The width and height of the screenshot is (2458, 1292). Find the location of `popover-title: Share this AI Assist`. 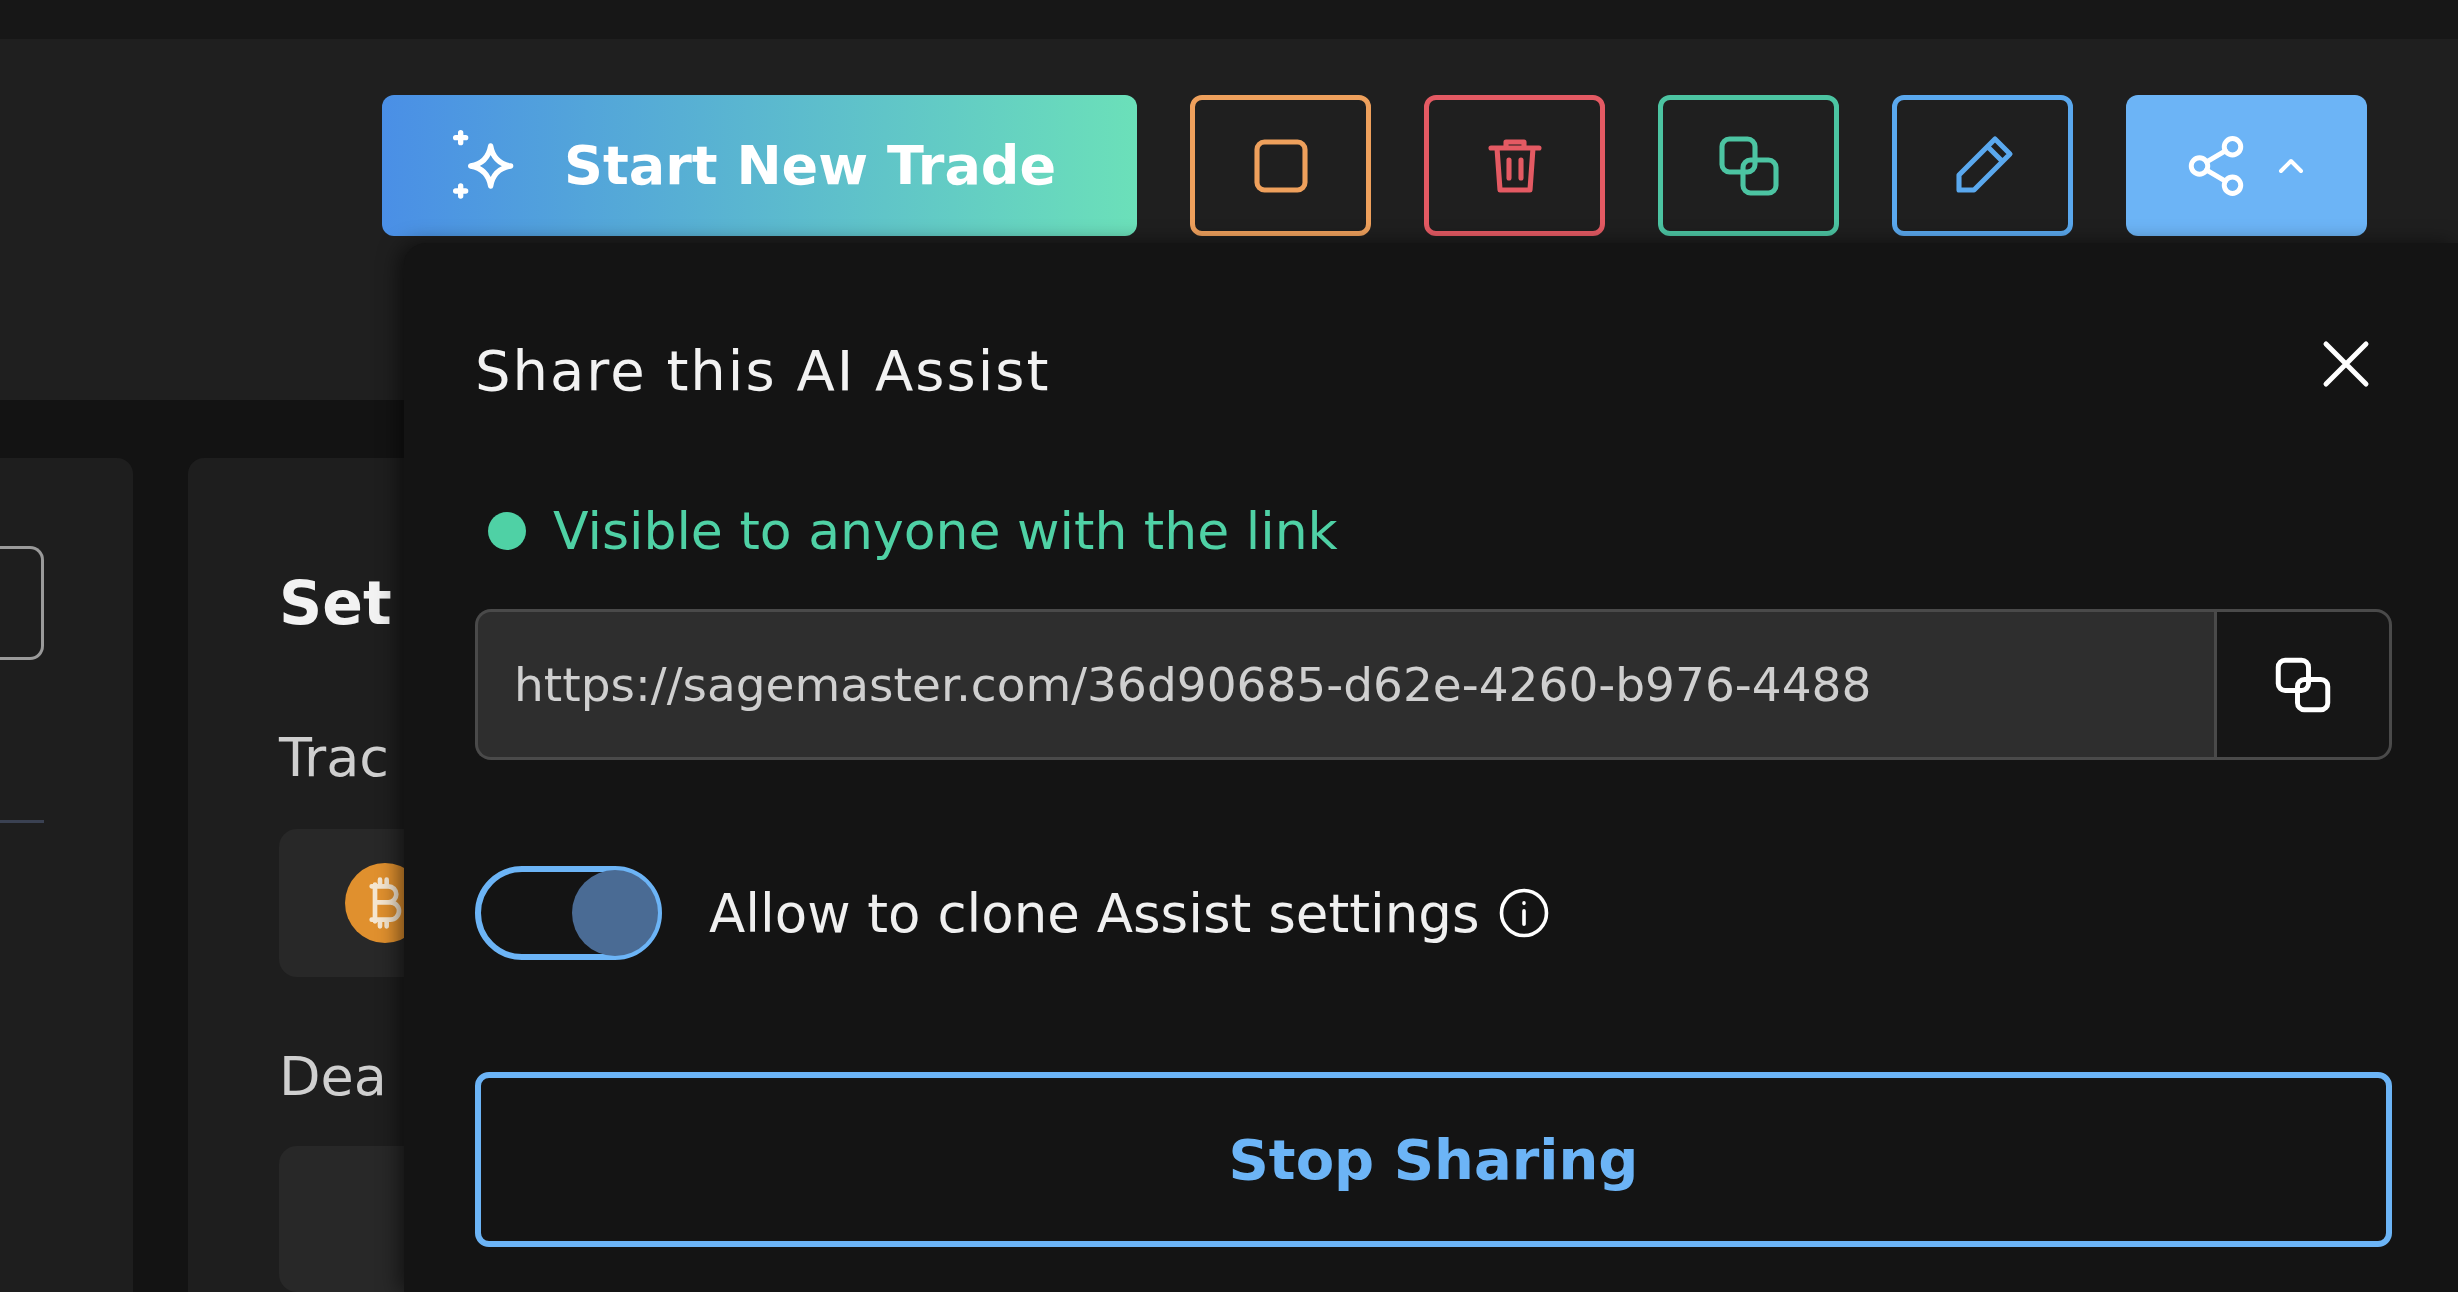

popover-title: Share this AI Assist is located at coordinates (763, 370).